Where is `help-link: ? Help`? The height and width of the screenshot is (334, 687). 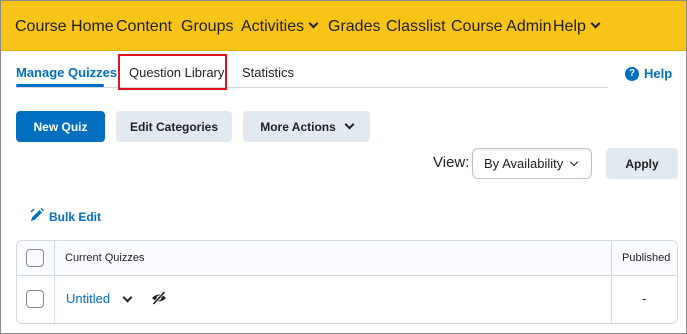
help-link: ? Help is located at coordinates (648, 73).